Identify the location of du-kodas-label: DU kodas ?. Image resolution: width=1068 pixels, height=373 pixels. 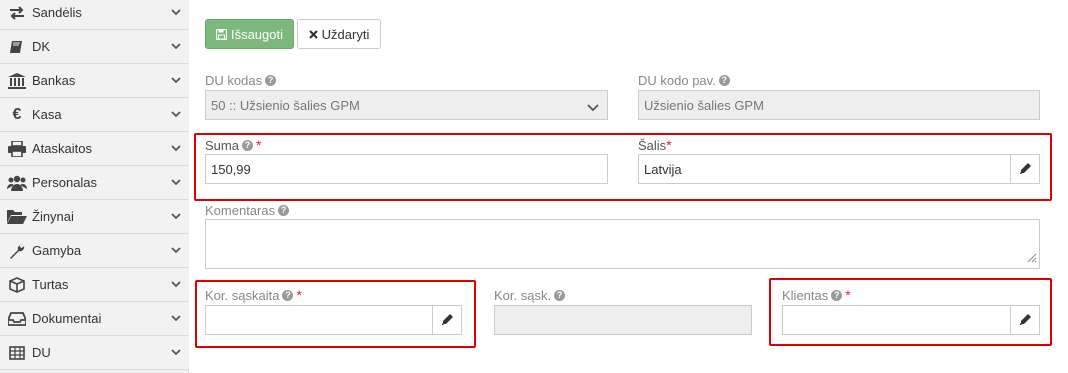
(241, 80).